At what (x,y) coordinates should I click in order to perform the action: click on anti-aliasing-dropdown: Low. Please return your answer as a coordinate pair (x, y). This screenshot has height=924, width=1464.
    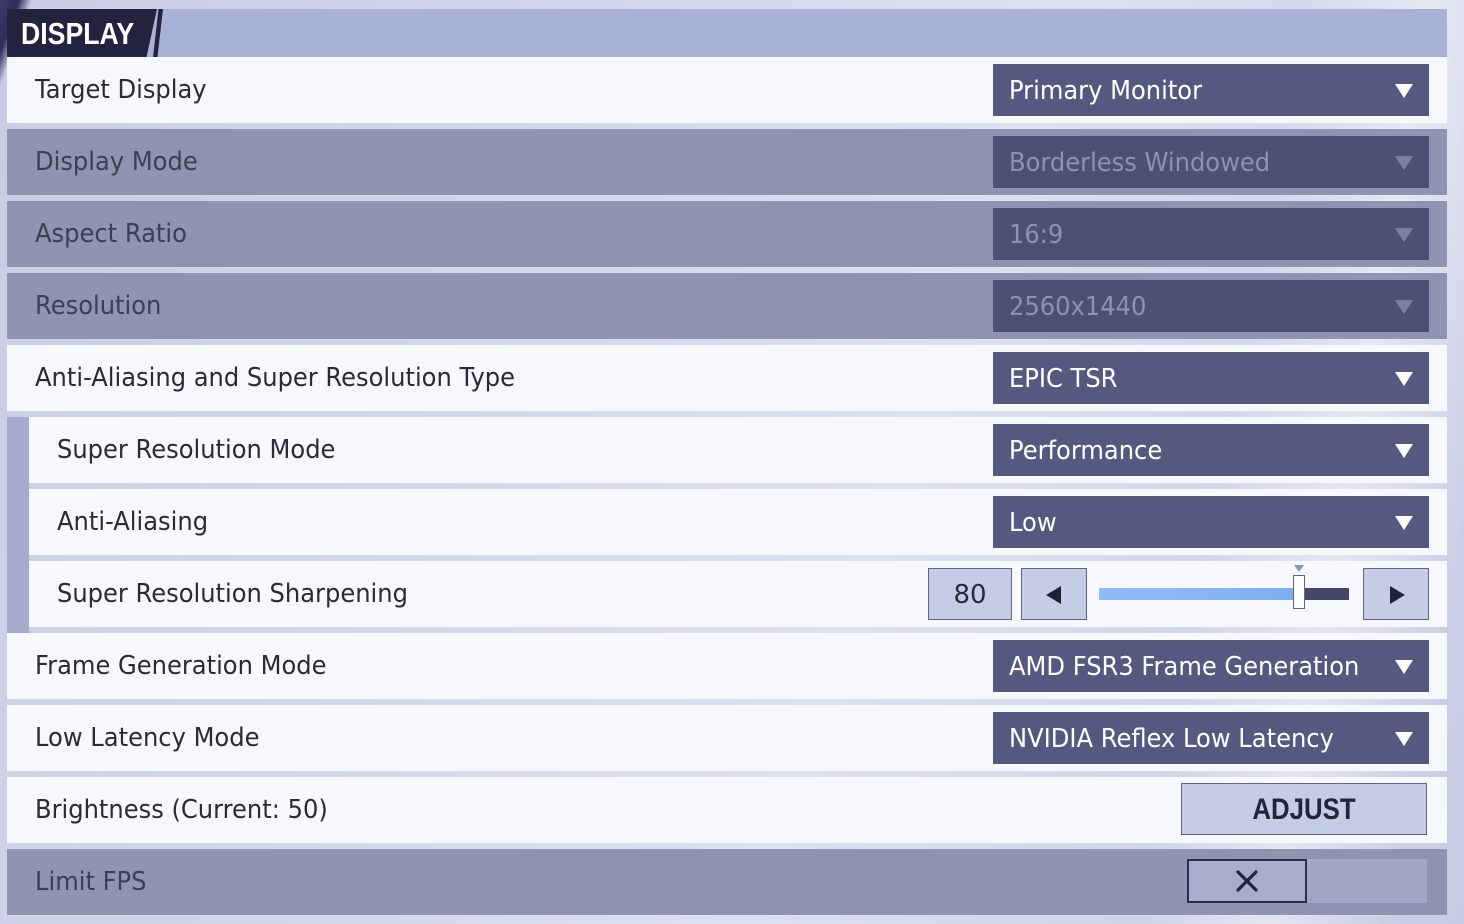
    Looking at the image, I should click on (1211, 522).